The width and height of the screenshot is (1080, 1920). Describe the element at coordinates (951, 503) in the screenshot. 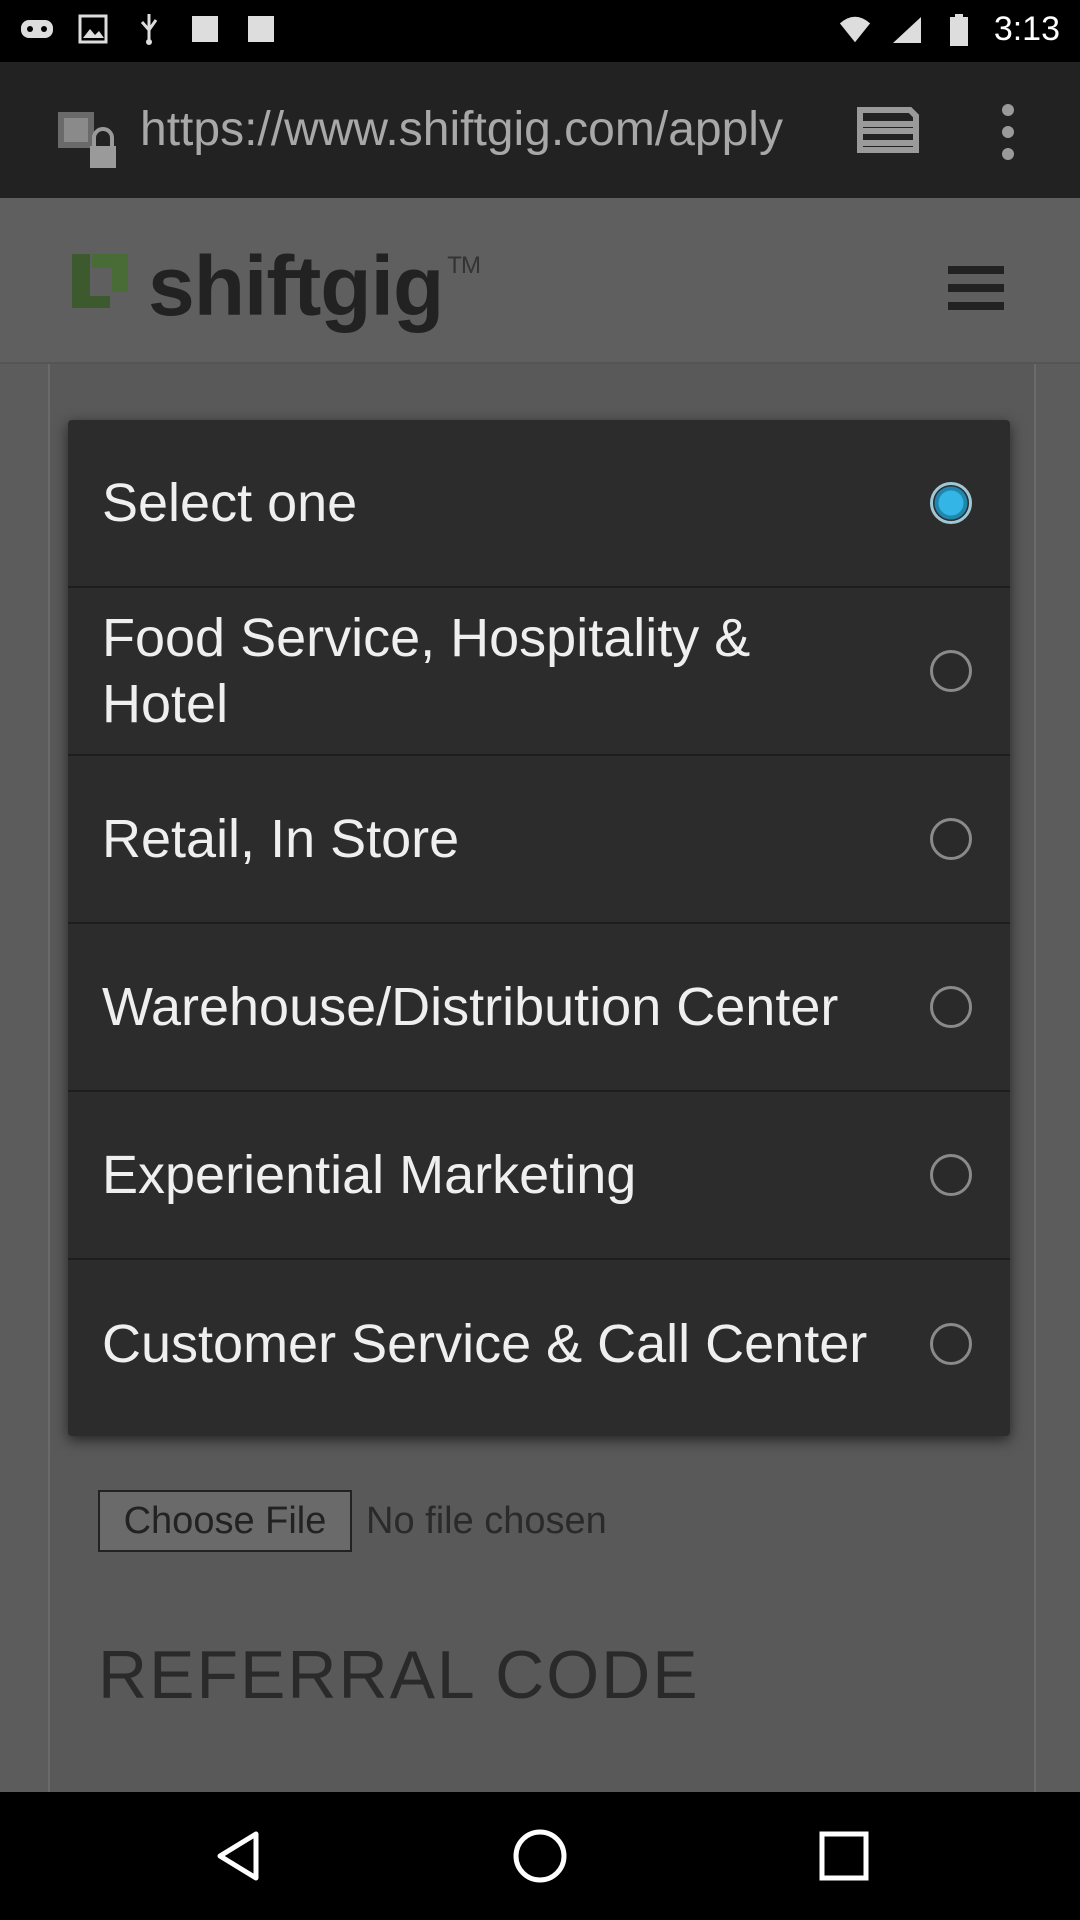

I see `radio-checked-icon` at that location.